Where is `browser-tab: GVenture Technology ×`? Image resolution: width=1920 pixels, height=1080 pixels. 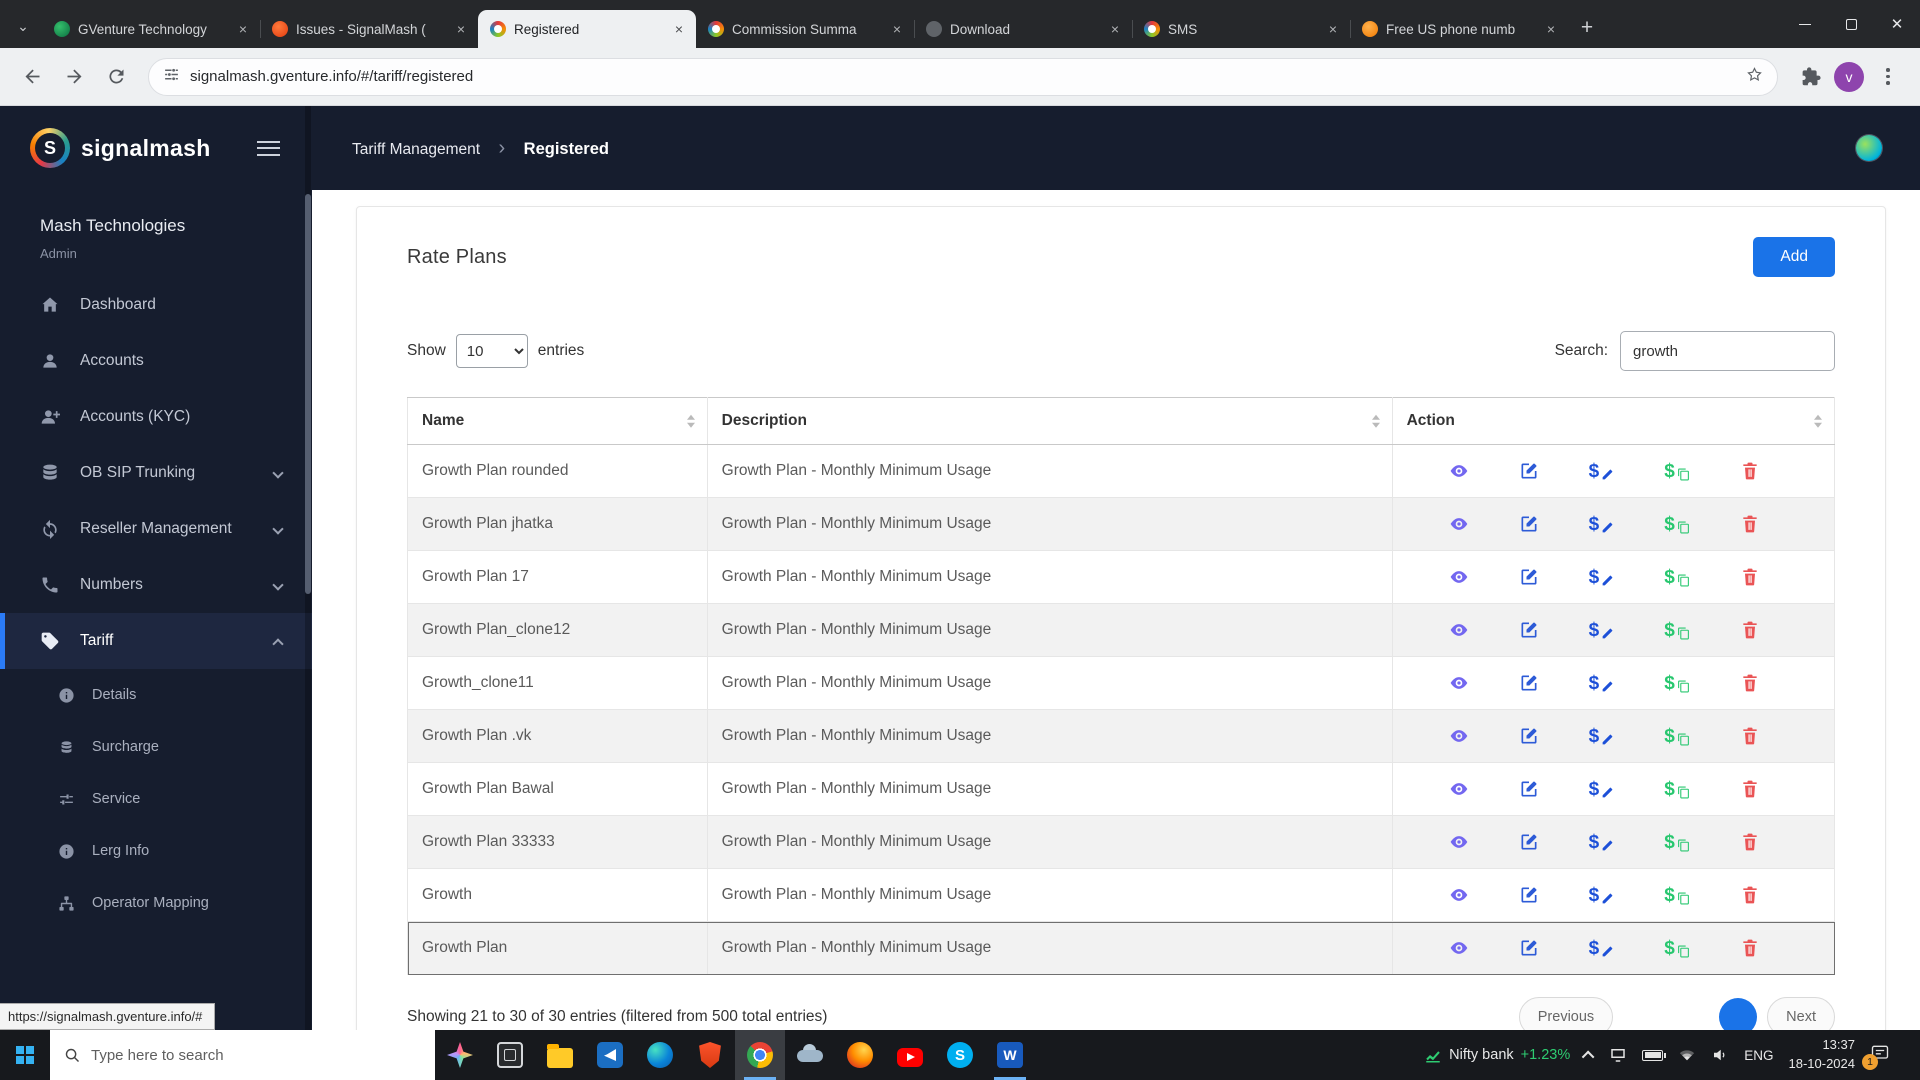 browser-tab: GVenture Technology × is located at coordinates (151, 29).